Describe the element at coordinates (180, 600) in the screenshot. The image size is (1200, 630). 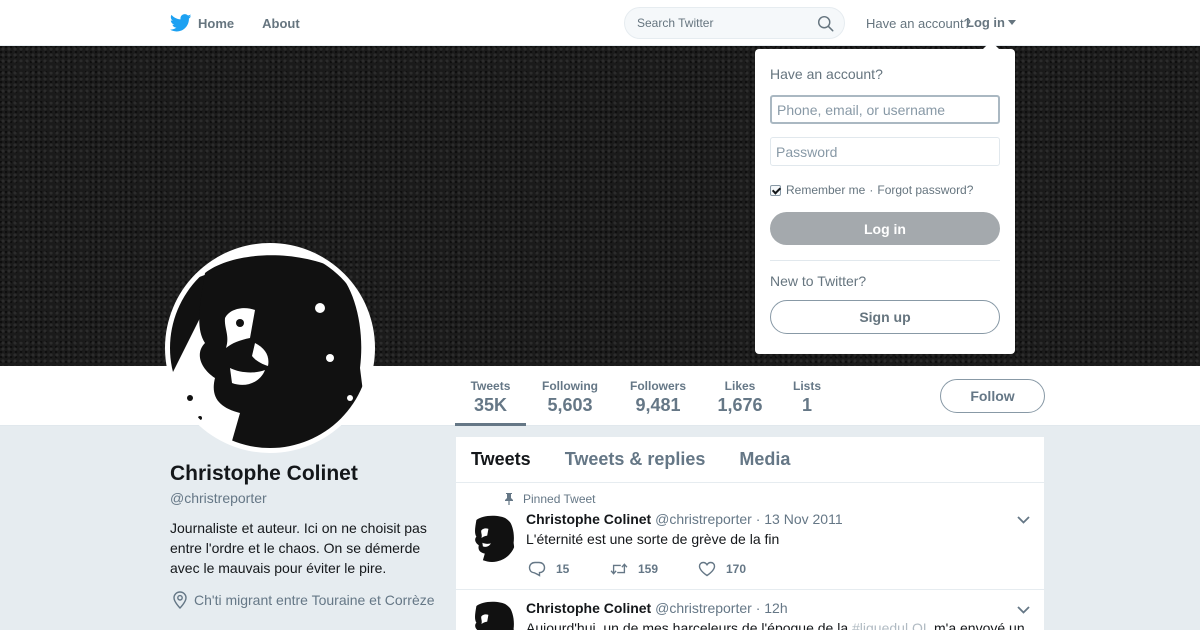
I see `location-pin-icon` at that location.